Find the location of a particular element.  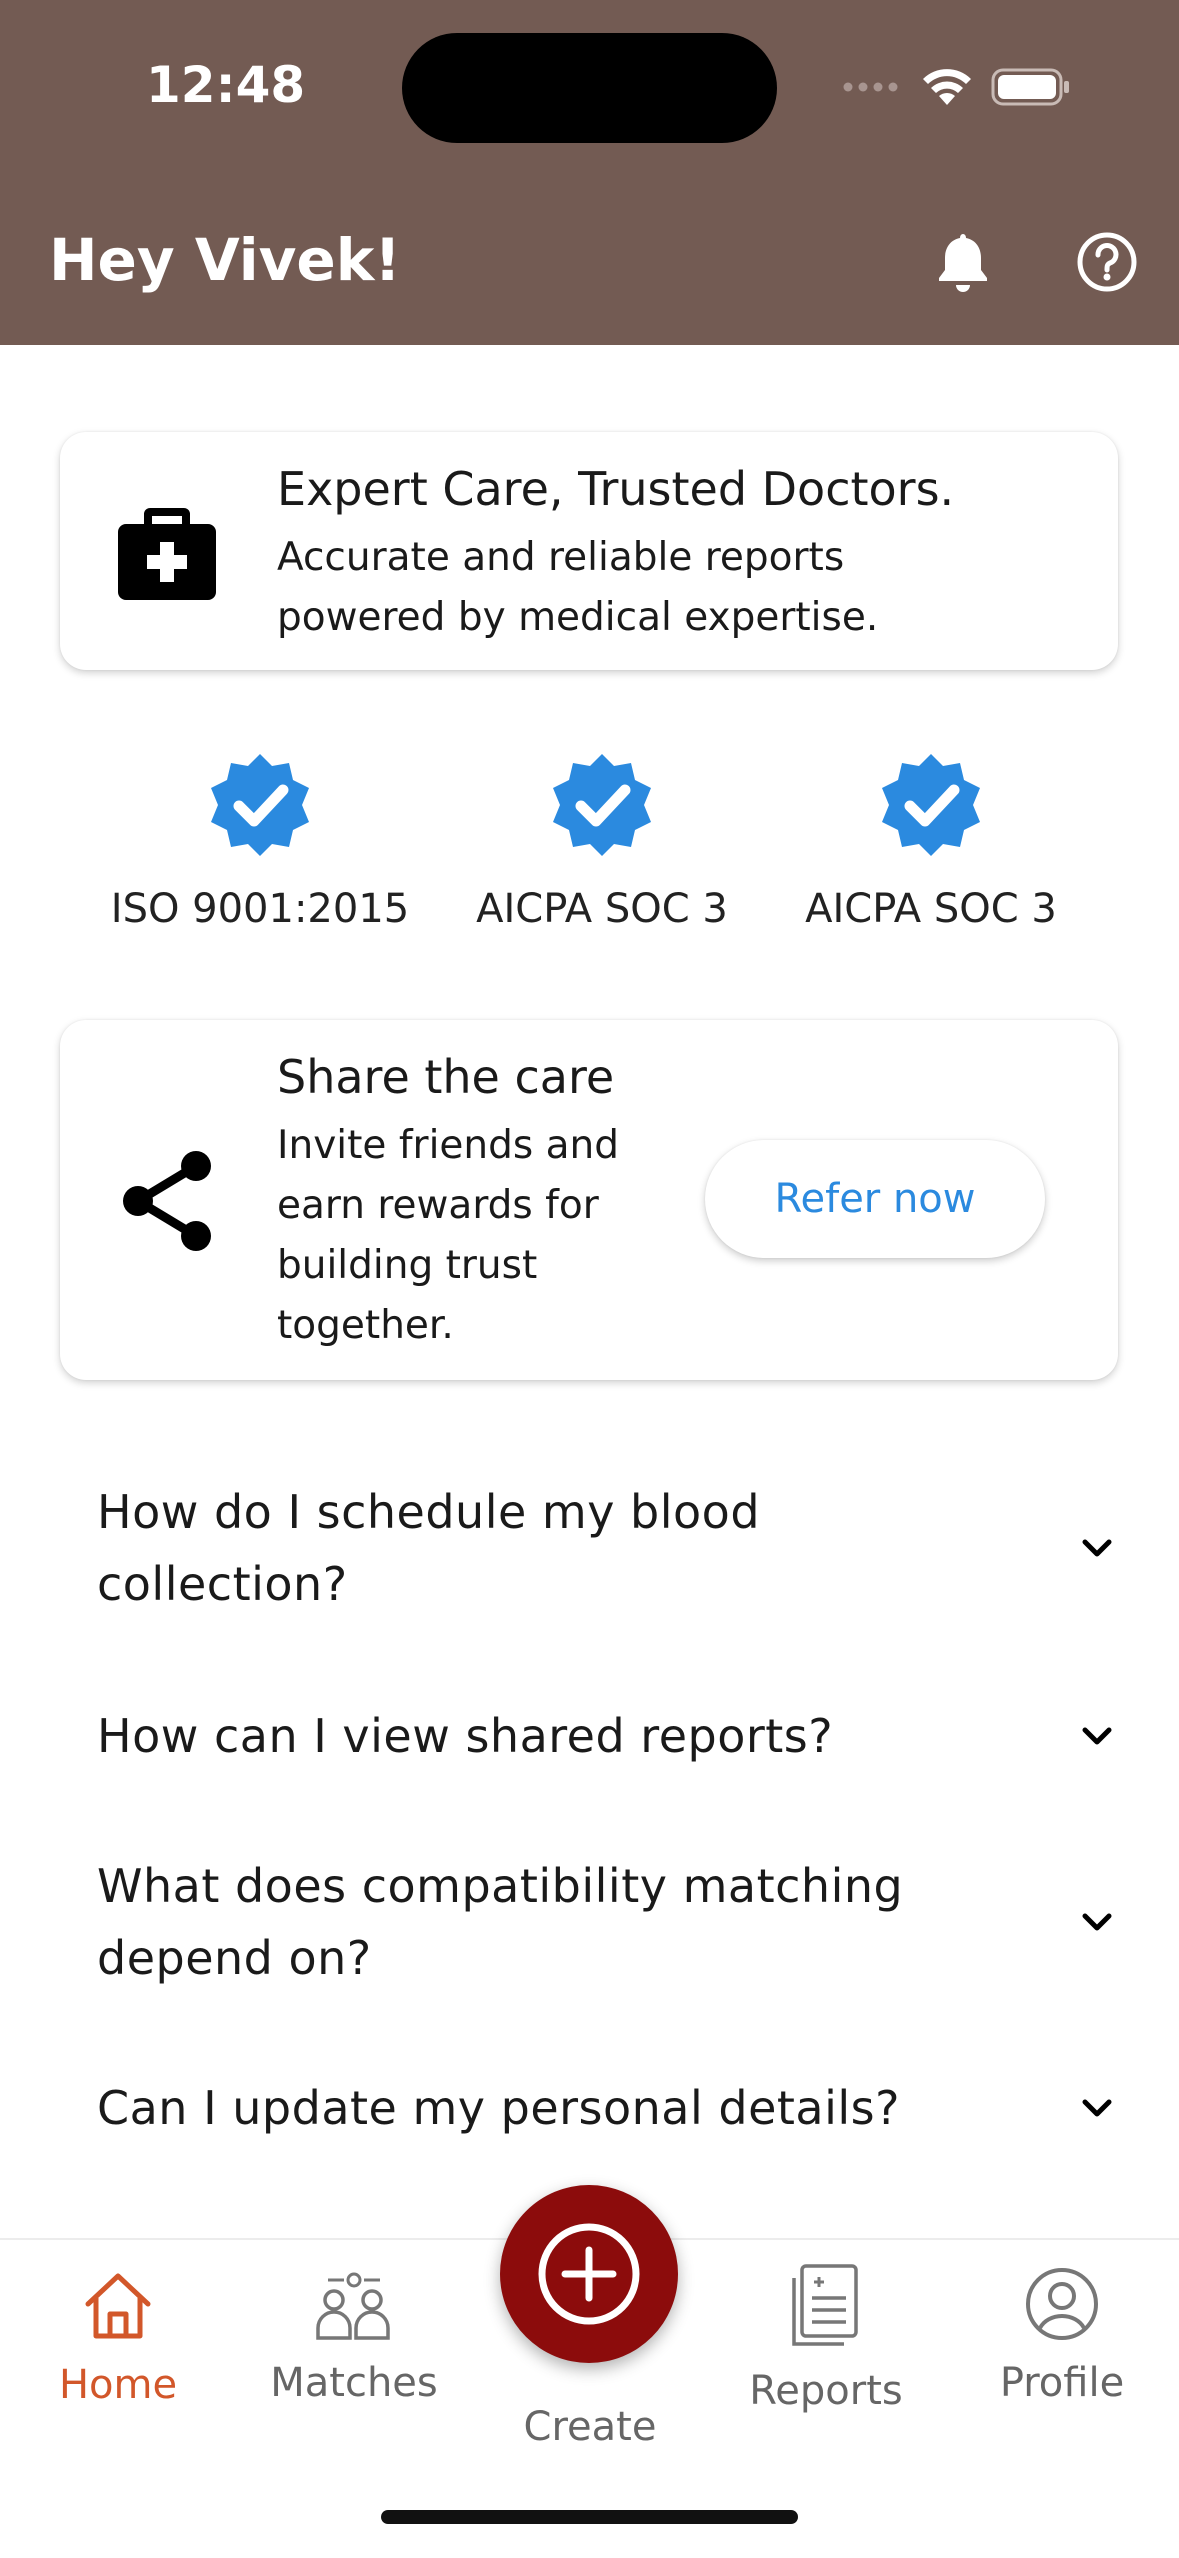

certification-item: ISO 9001:2015 is located at coordinates (260, 841).